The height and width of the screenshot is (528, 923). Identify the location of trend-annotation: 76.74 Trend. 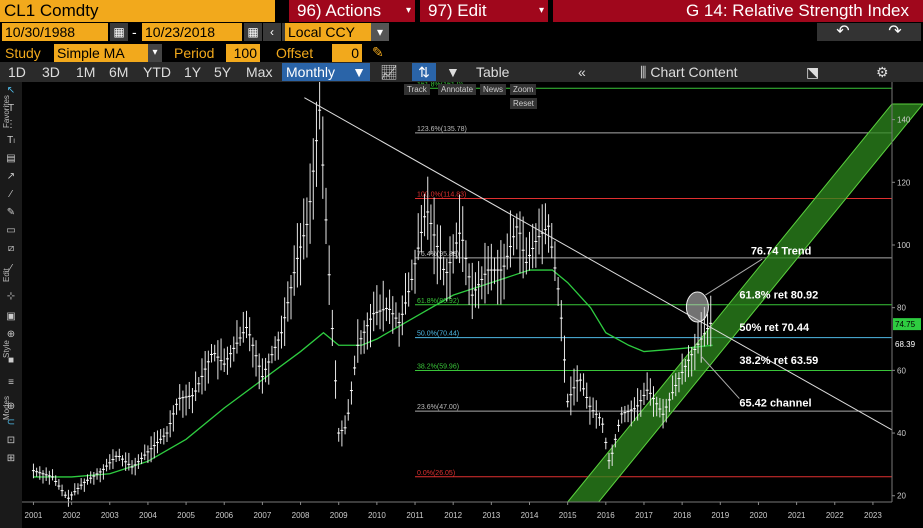
(781, 251).